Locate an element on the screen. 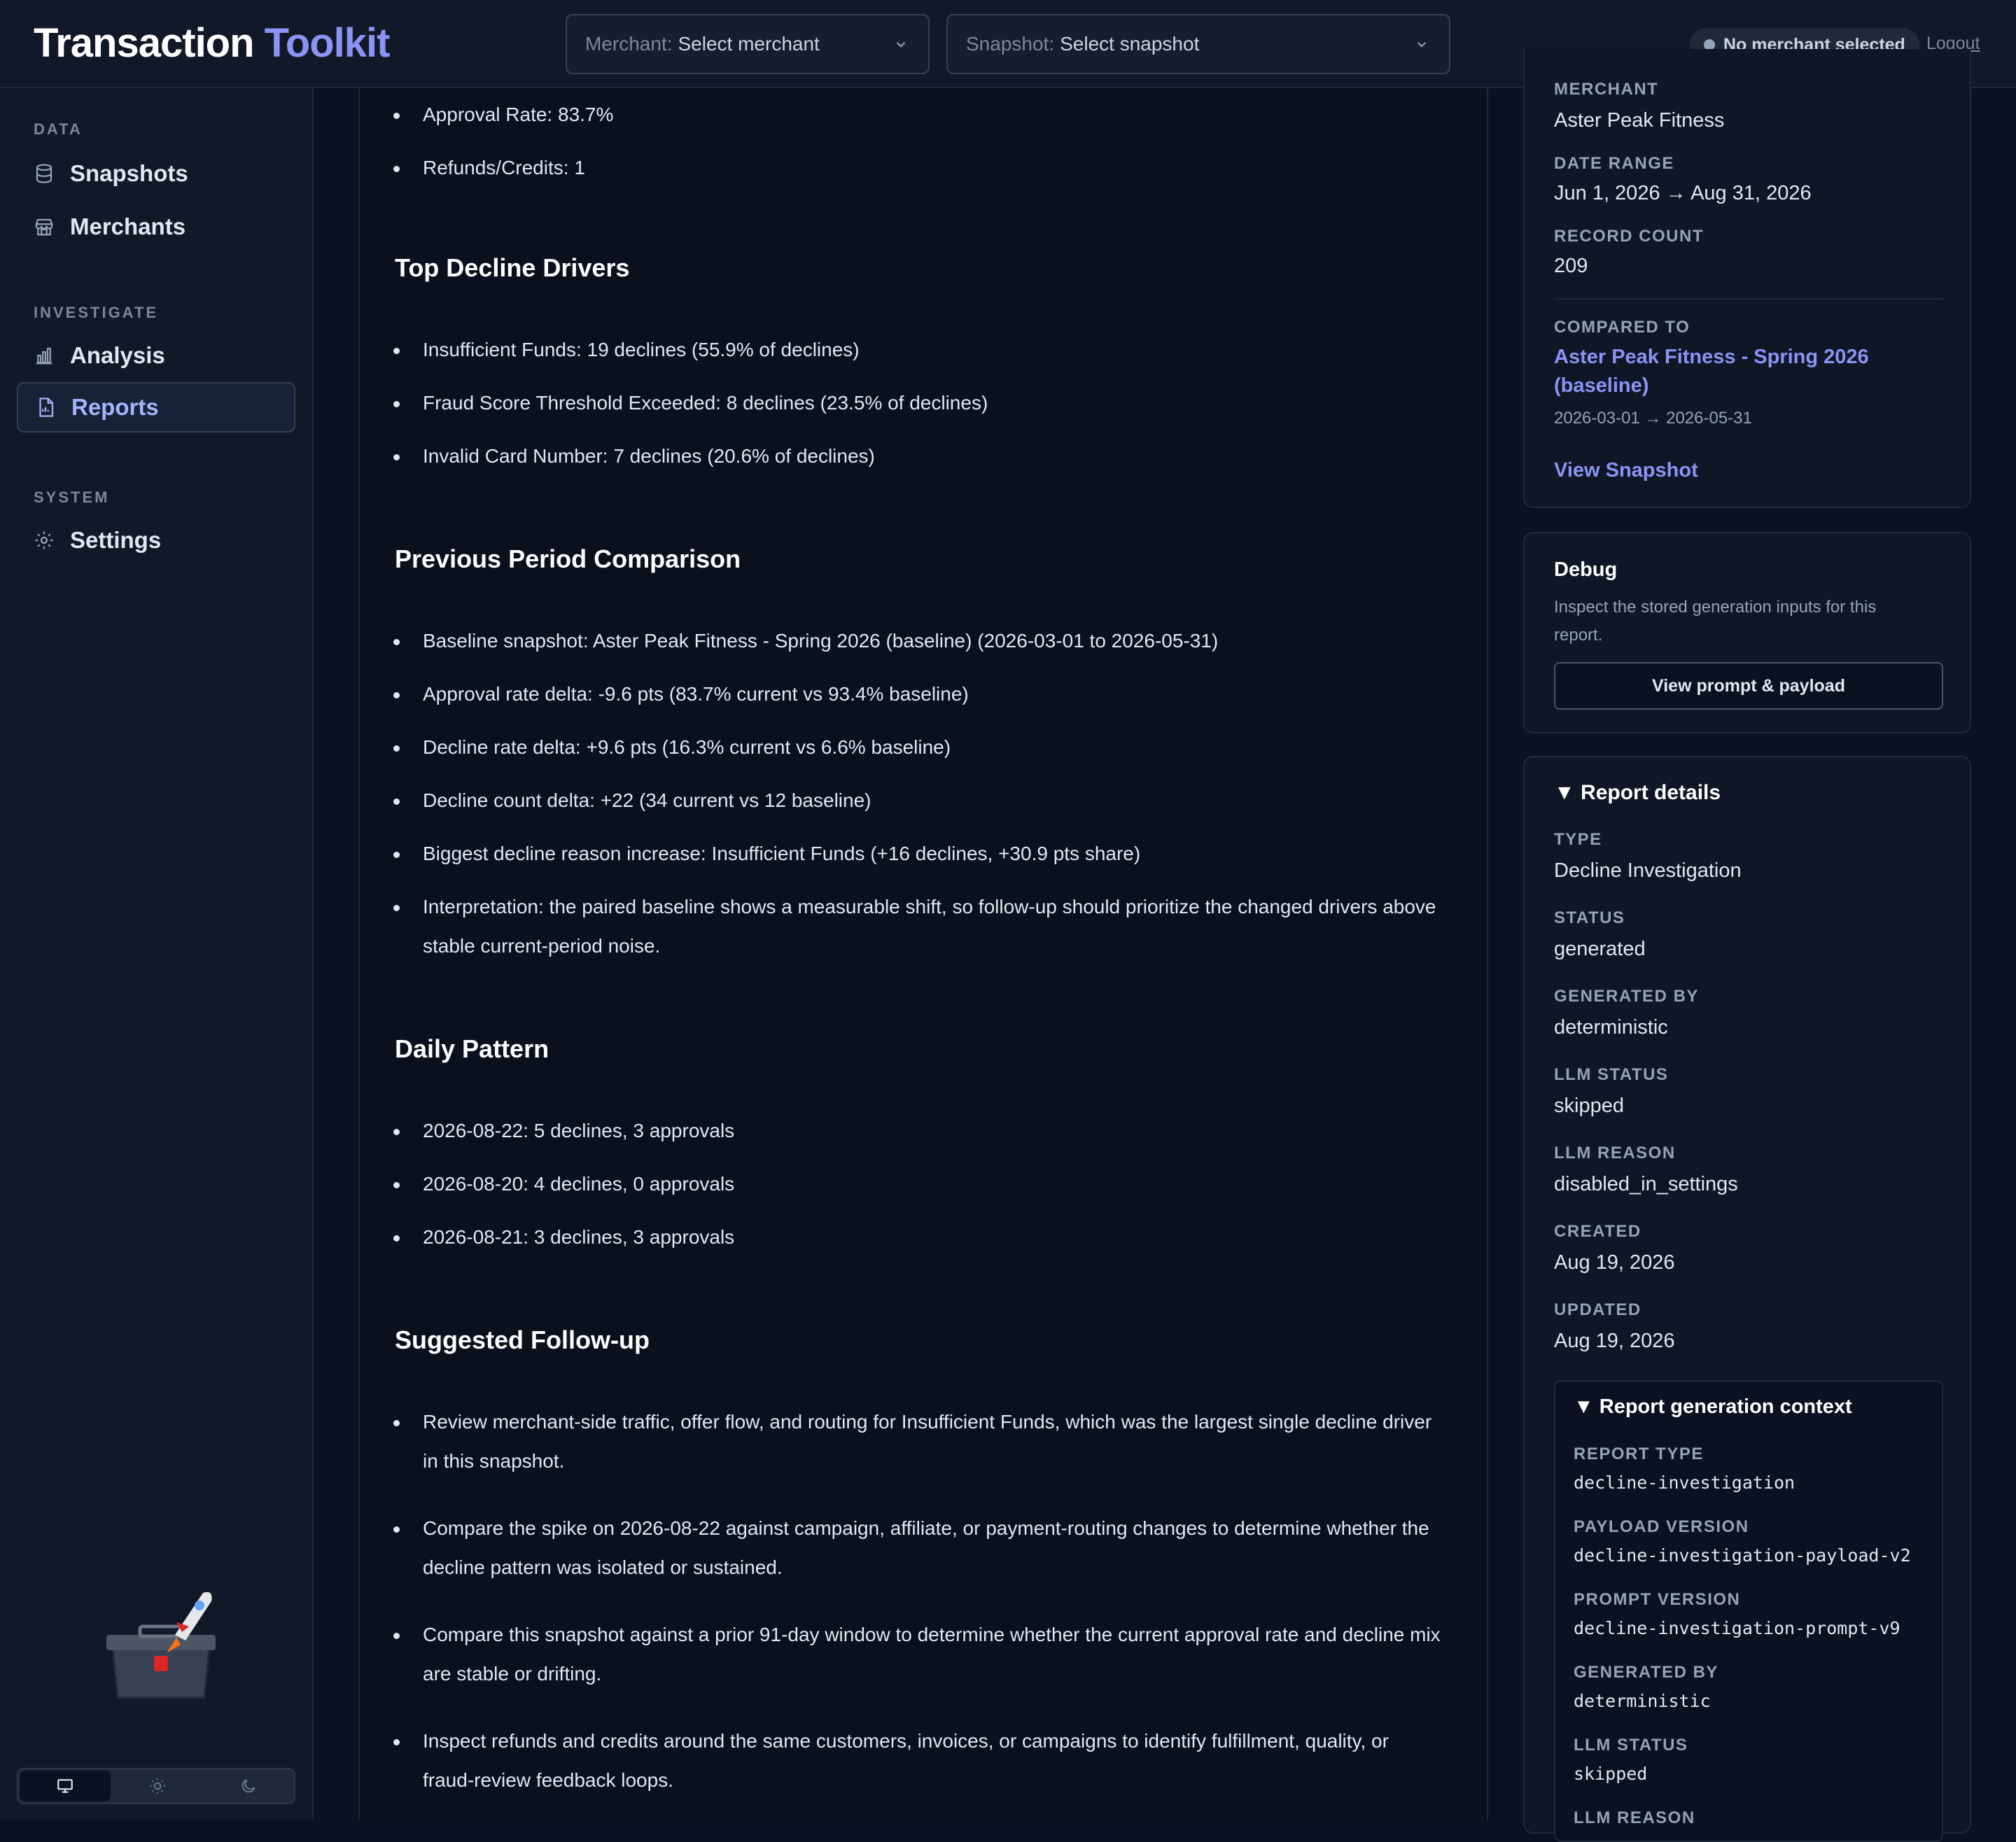 Image resolution: width=2016 pixels, height=1842 pixels. sidebar-item-snapshots: Snapshots is located at coordinates (156, 173).